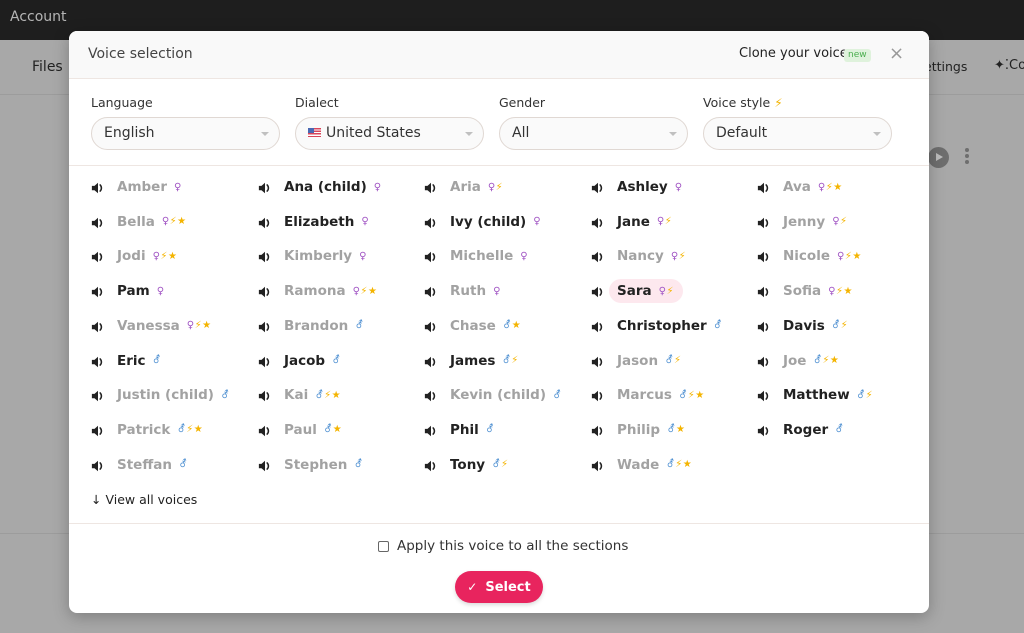  What do you see at coordinates (310, 465) in the screenshot?
I see `voice-item: Stephen ⚦` at bounding box center [310, 465].